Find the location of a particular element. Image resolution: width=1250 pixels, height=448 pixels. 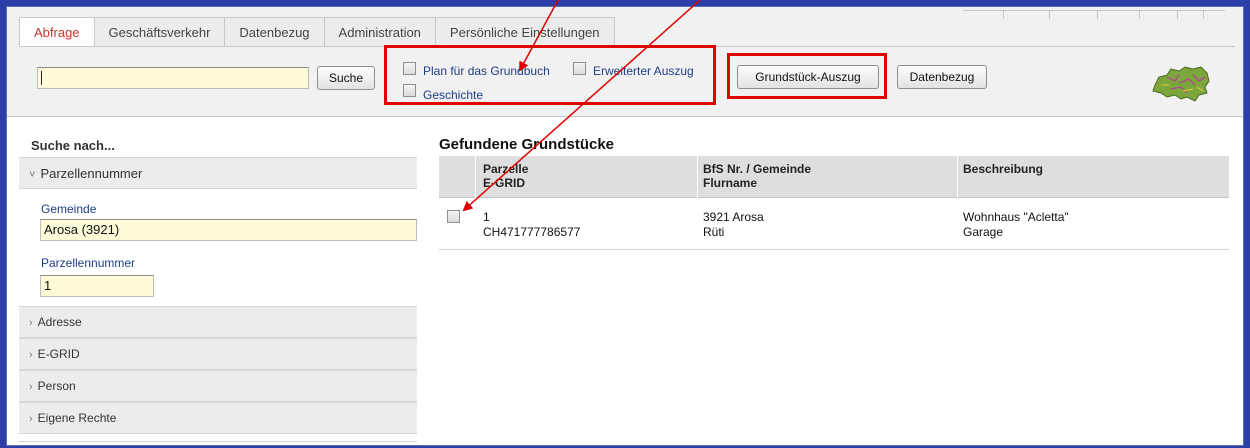

tab-datenbezug: Datenbezug is located at coordinates (274, 32).